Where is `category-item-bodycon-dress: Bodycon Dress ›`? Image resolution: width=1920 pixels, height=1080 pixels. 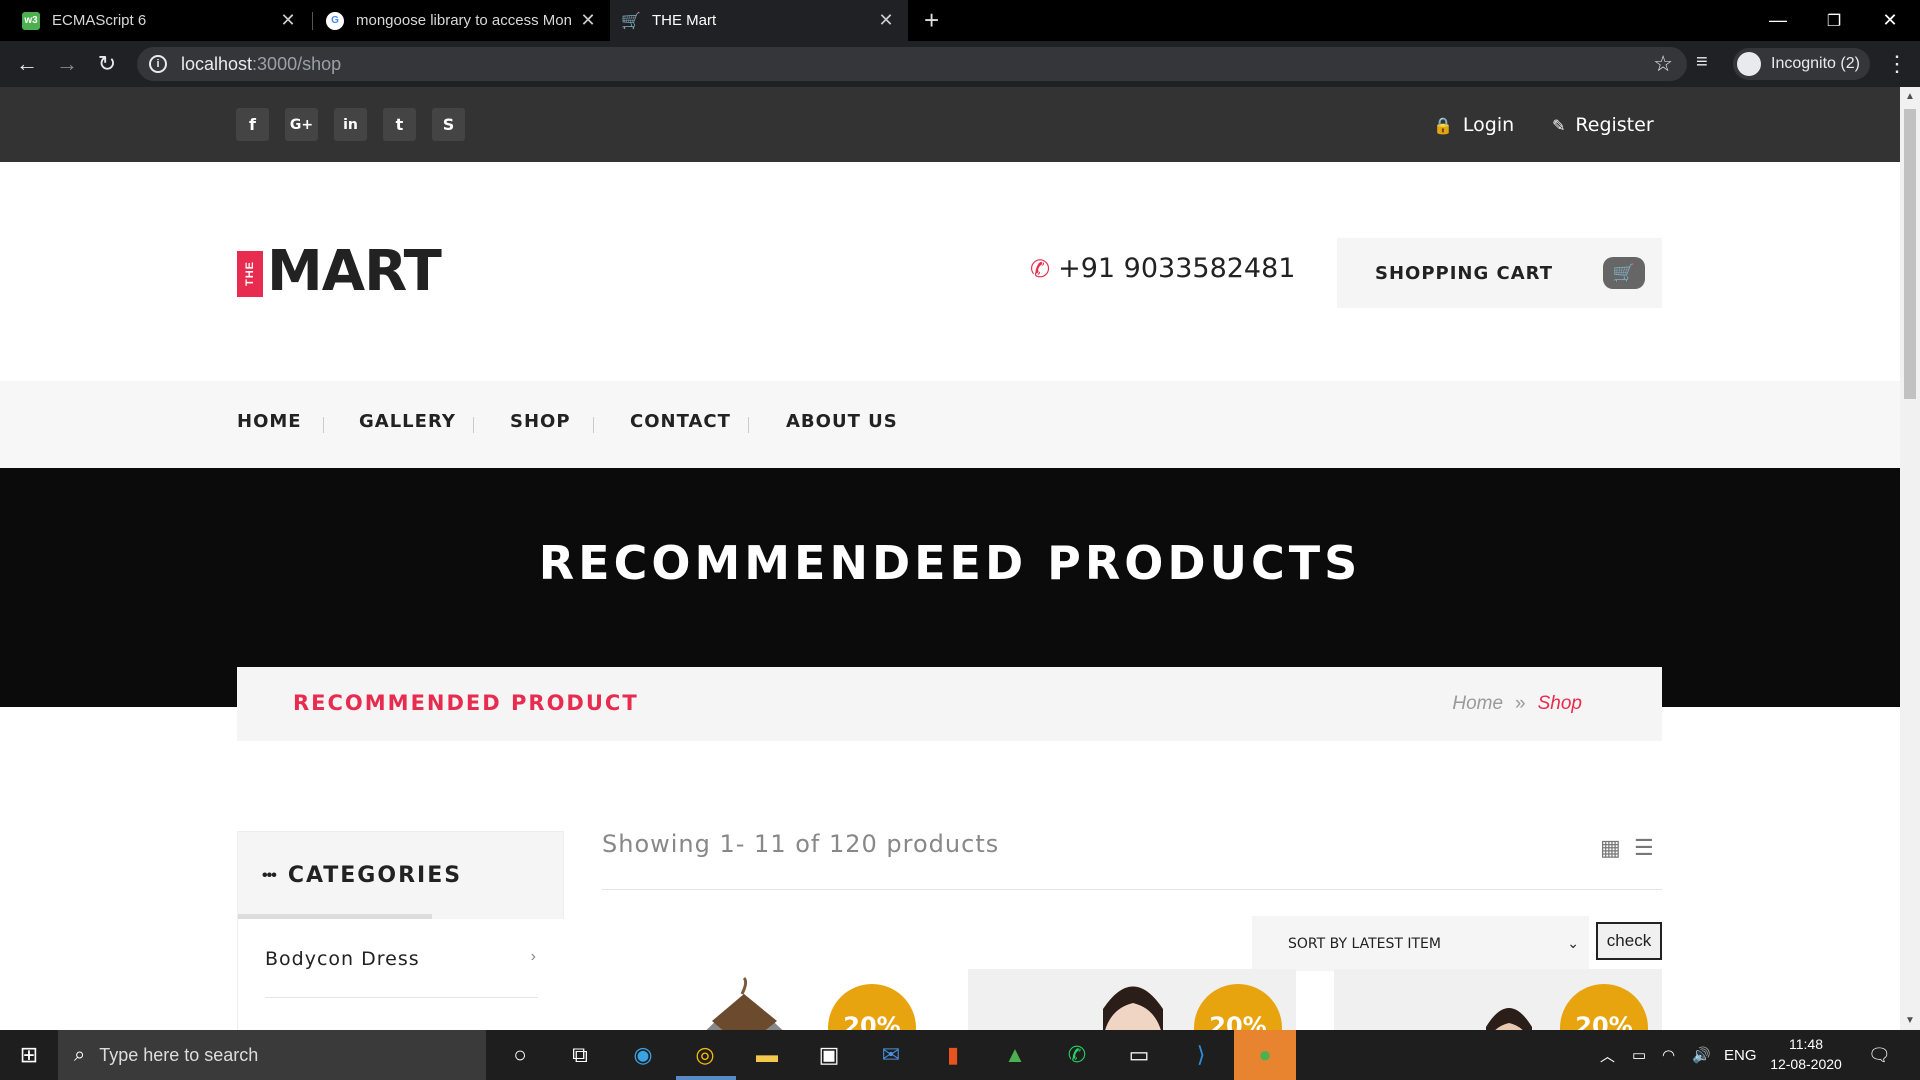
category-item-bodycon-dress: Bodycon Dress › is located at coordinates (401, 973).